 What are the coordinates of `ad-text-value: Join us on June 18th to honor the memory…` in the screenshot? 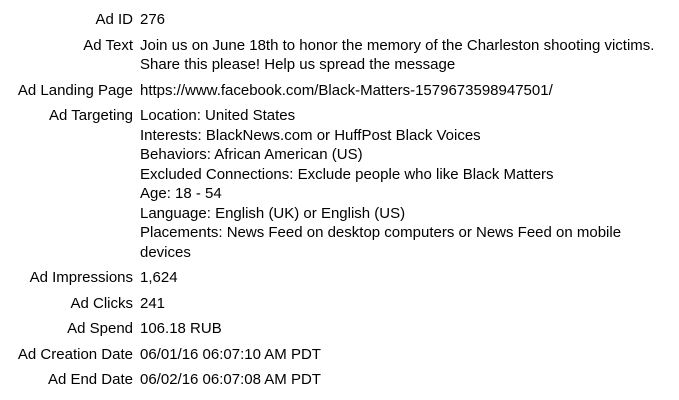 It's located at (409, 55).